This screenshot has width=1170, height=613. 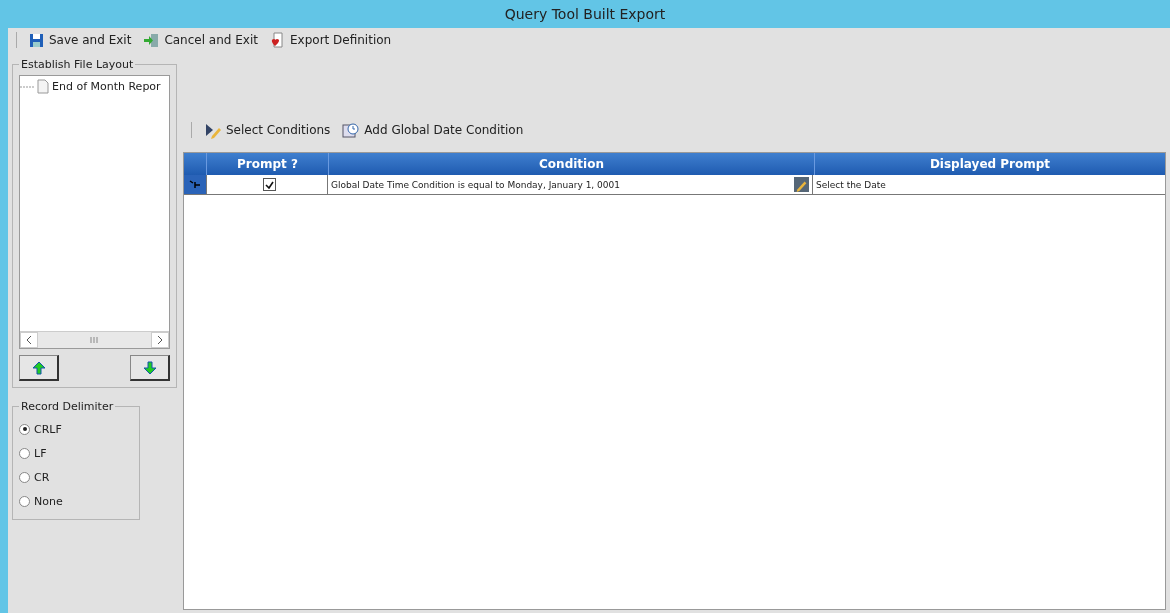 What do you see at coordinates (331, 40) in the screenshot?
I see `toolbar-button: Export Definition` at bounding box center [331, 40].